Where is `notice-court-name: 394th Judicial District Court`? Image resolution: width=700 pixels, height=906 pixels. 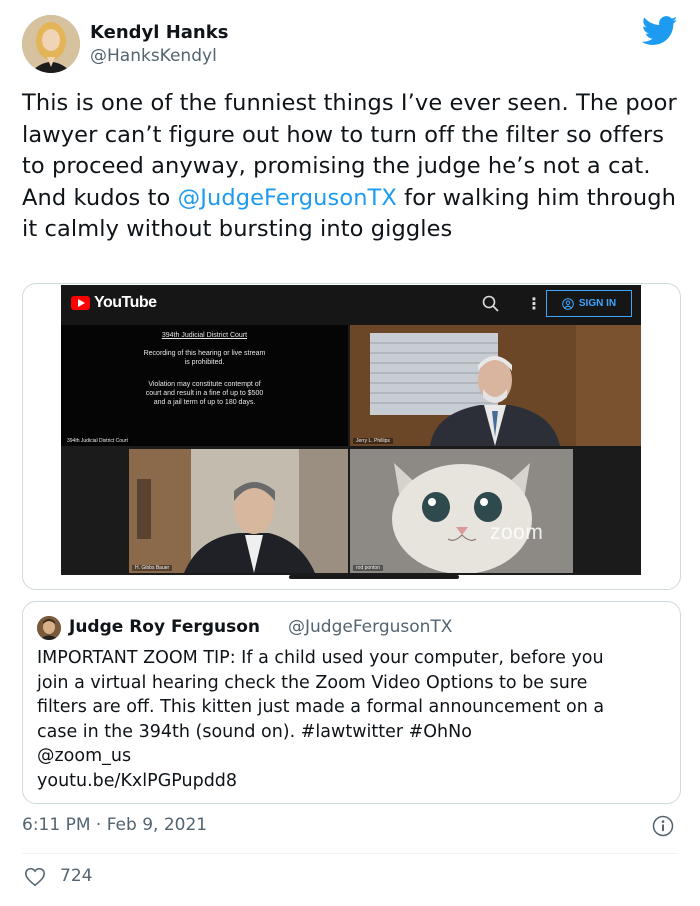 notice-court-name: 394th Judicial District Court is located at coordinates (204, 335).